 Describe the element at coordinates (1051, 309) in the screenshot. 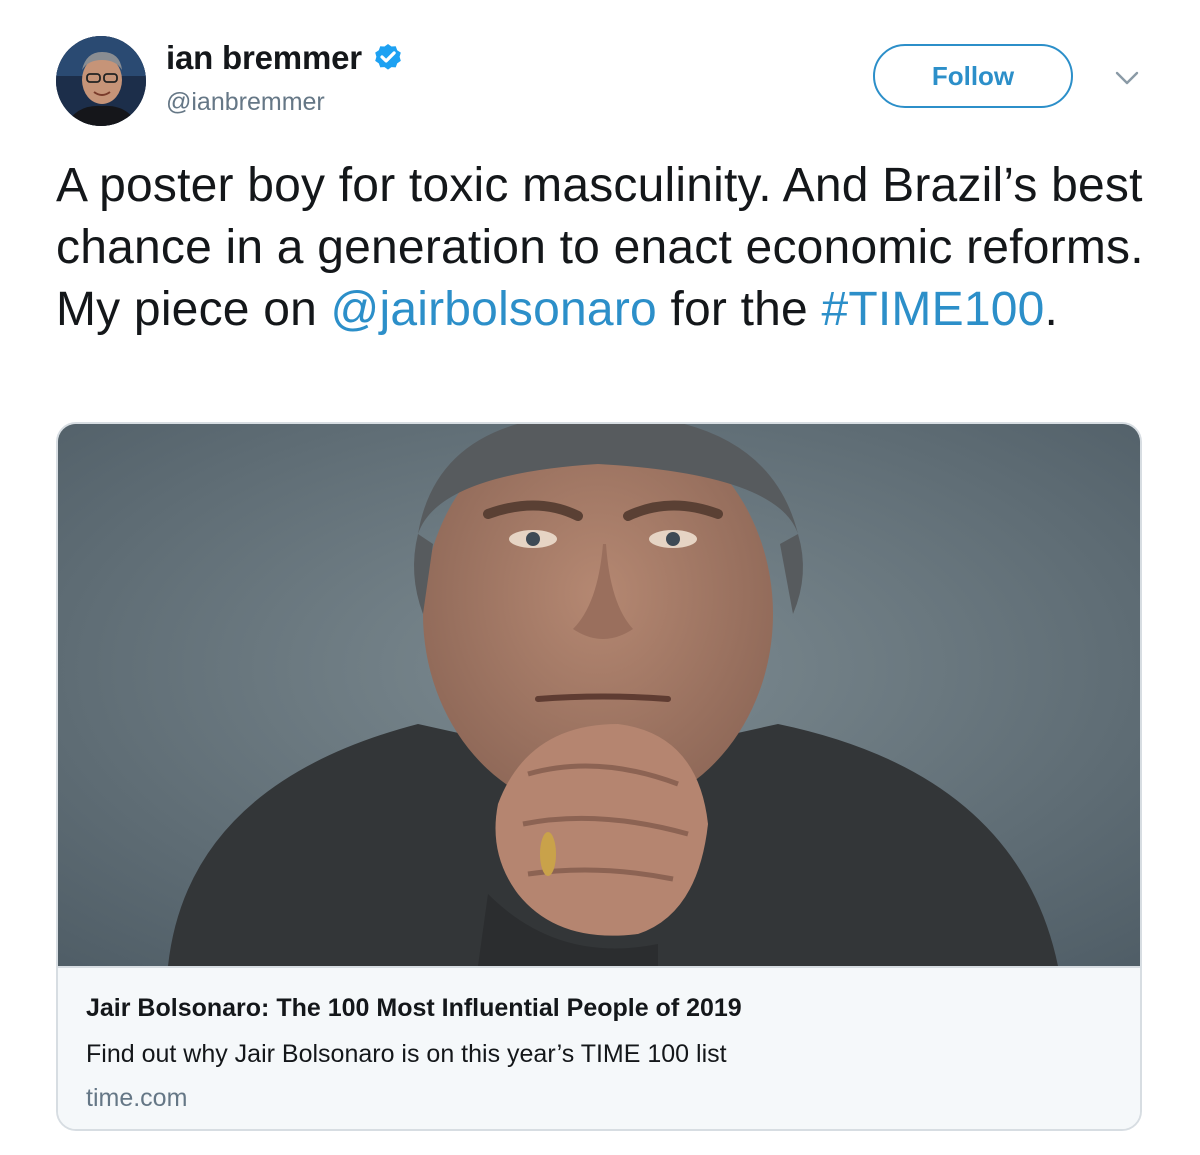

I see `tweet-text-part: .` at that location.